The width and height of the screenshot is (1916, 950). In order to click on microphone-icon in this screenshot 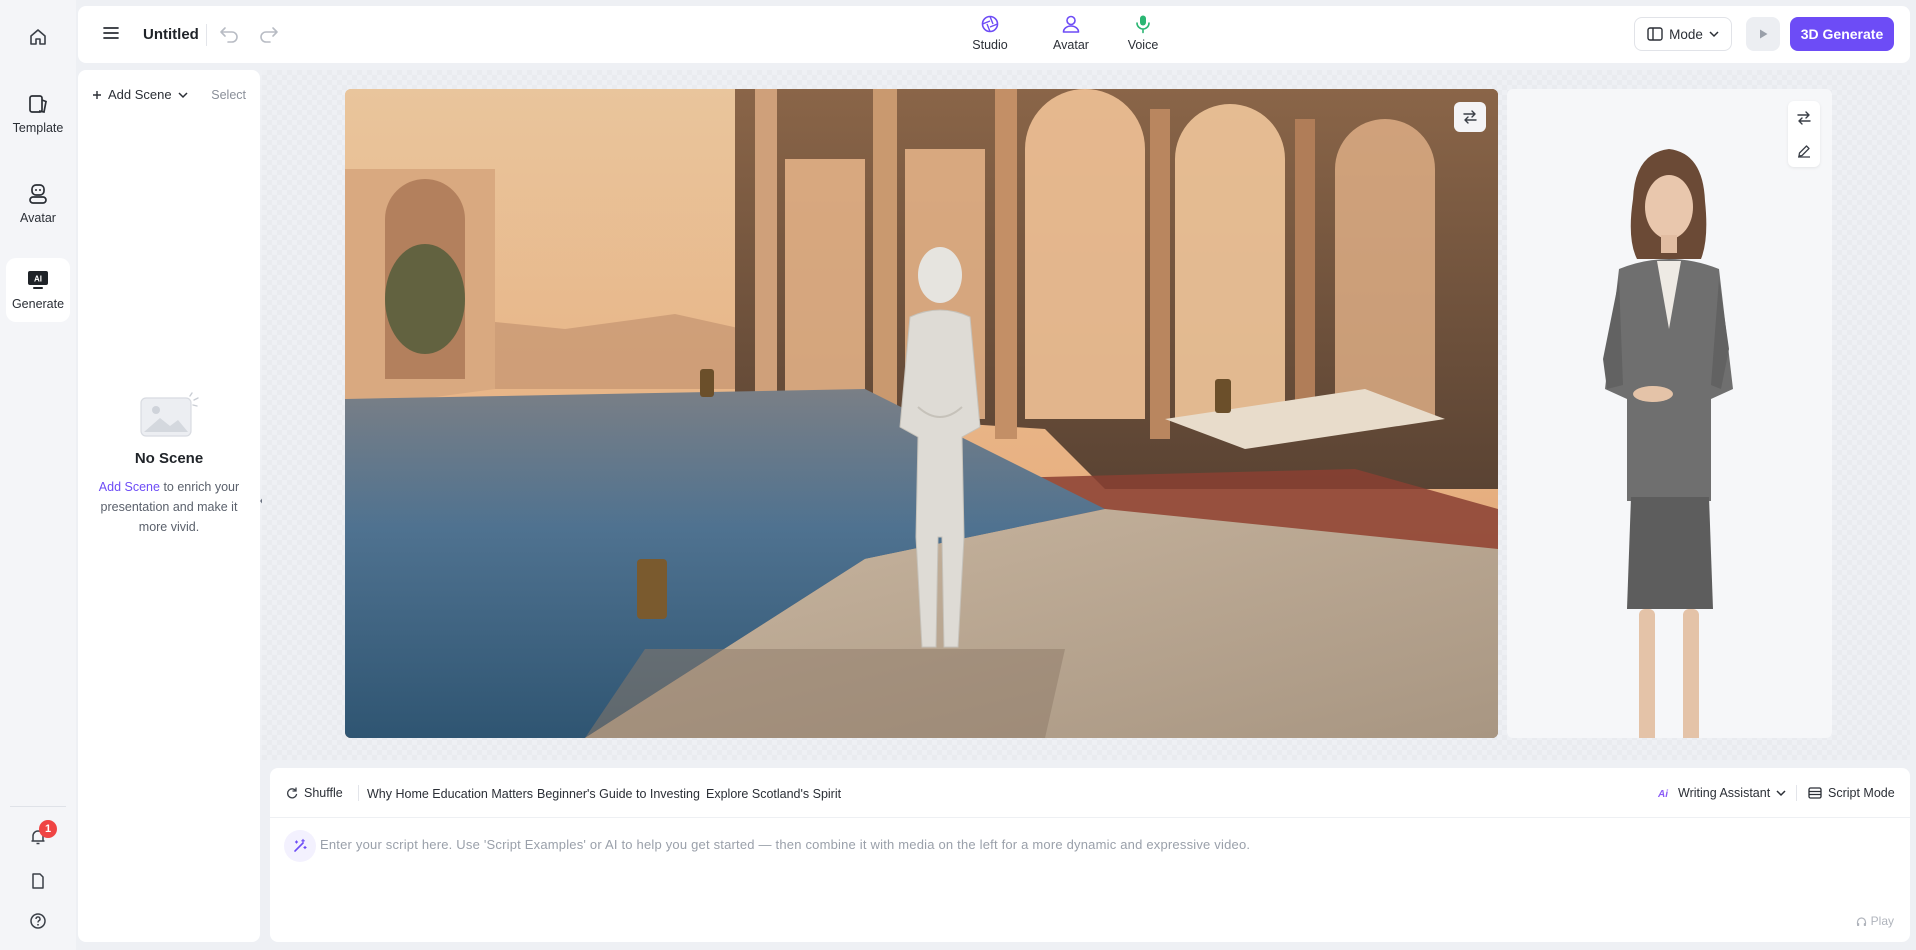, I will do `click(1143, 24)`.